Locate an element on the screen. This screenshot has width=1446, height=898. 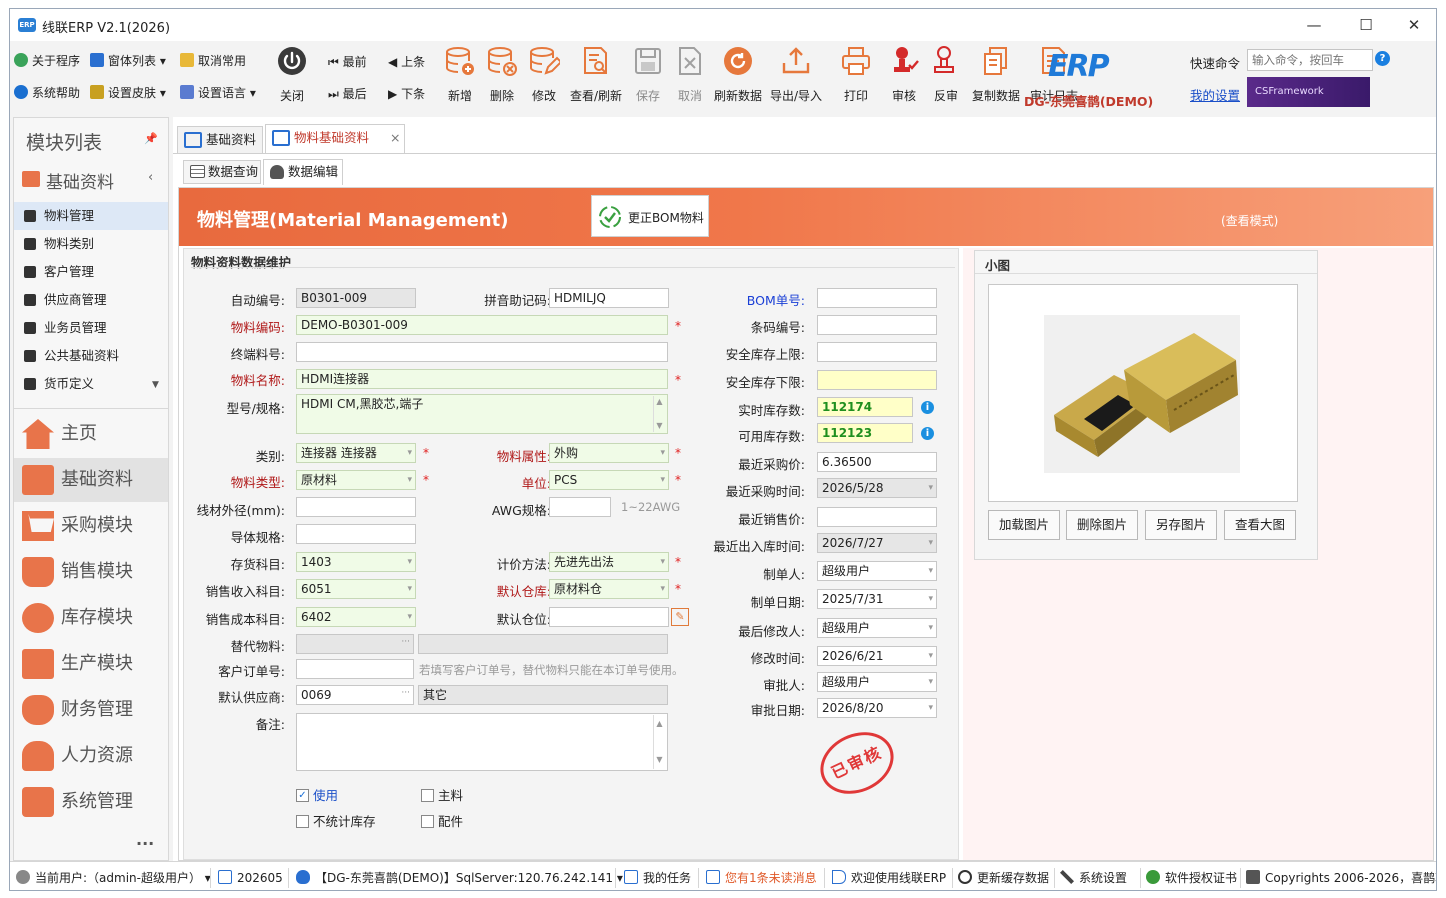
material-name-field: HDMI连接器 is located at coordinates (482, 379).